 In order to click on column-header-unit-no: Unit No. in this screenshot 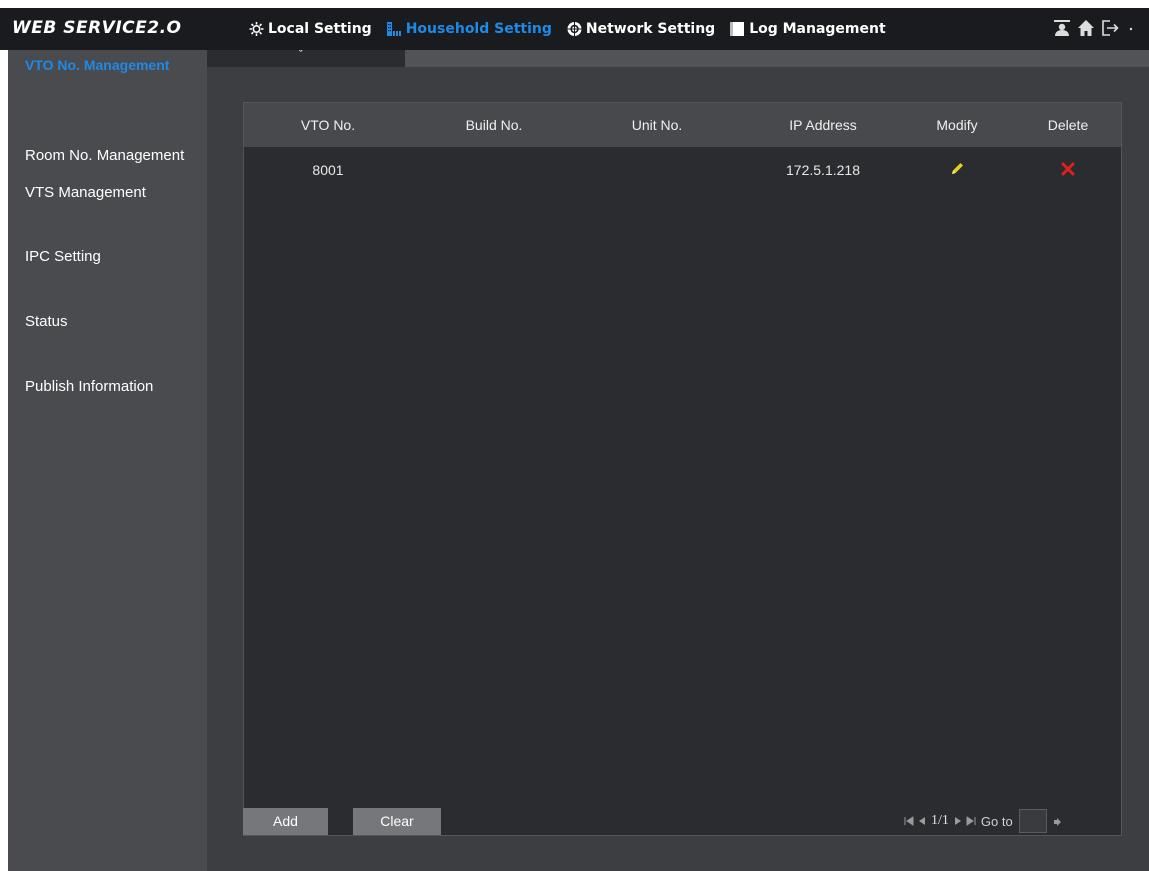, I will do `click(657, 125)`.